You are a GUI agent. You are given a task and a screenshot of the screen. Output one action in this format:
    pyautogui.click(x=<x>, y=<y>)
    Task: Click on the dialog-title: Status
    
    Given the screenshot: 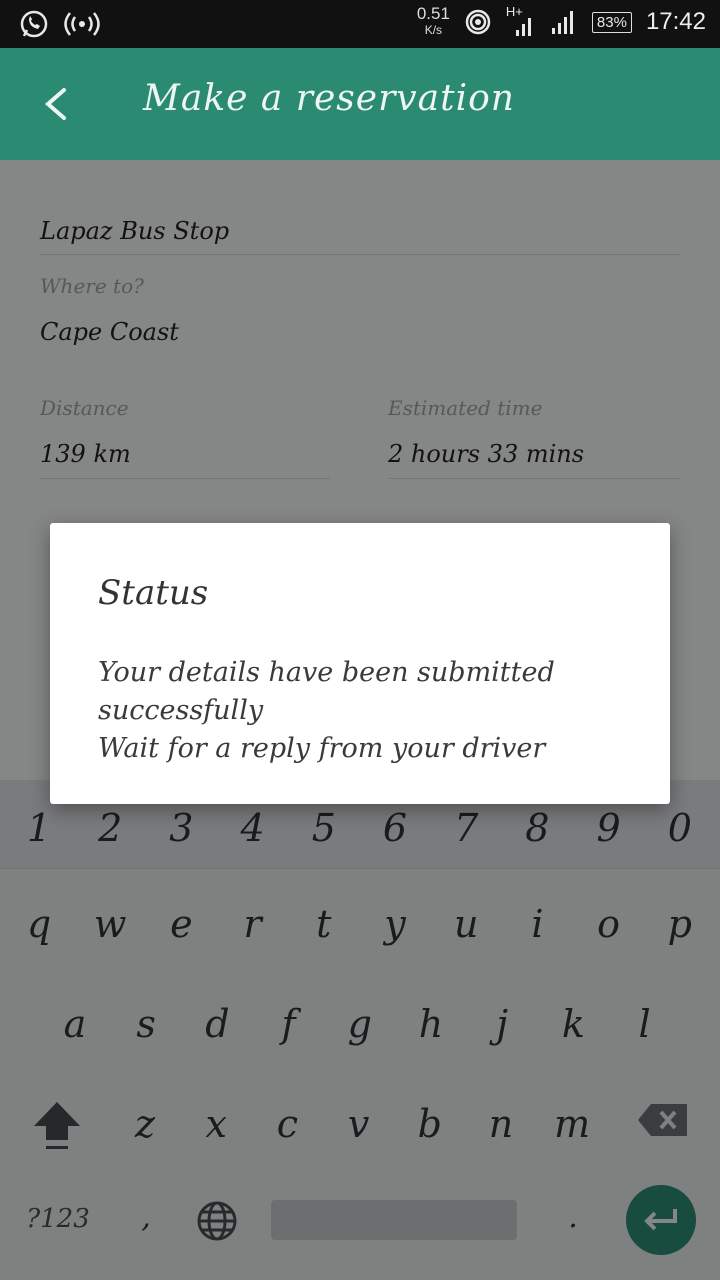 What is the action you would take?
    pyautogui.click(x=153, y=593)
    